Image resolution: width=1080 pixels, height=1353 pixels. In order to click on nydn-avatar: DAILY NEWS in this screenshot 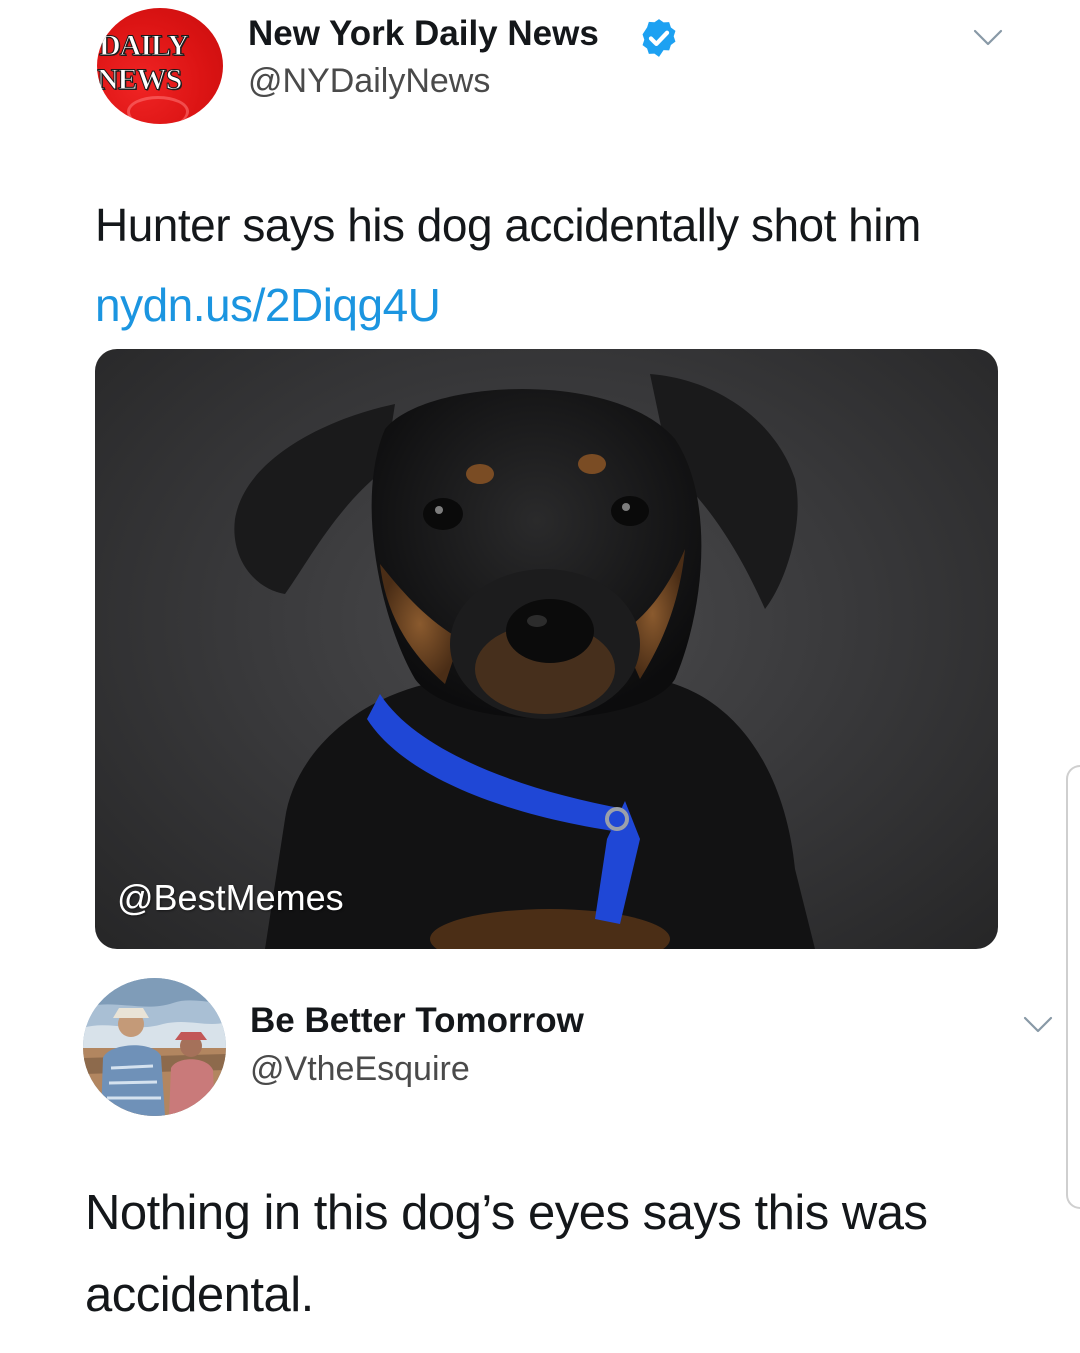, I will do `click(160, 66)`.